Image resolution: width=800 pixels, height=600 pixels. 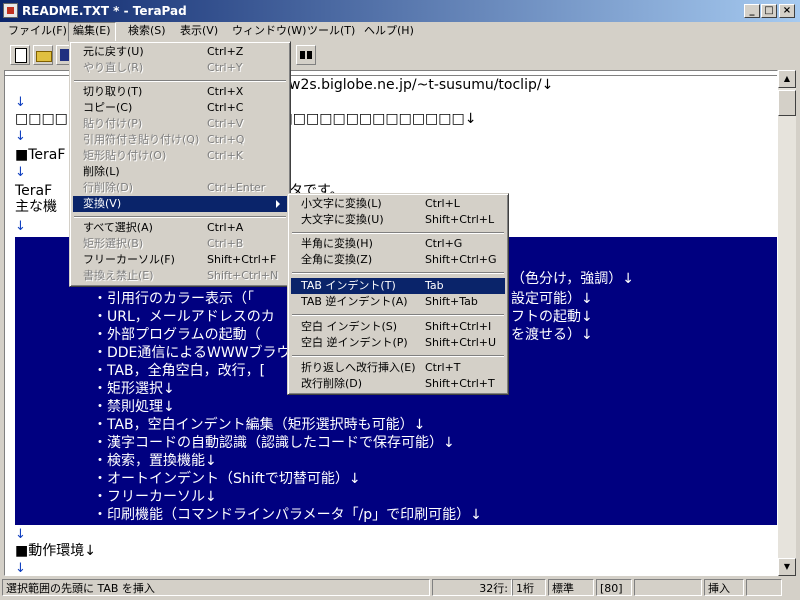 I want to click on menu-item-paste: 貼り付け(P) Ctrl+V, so click(x=180, y=124).